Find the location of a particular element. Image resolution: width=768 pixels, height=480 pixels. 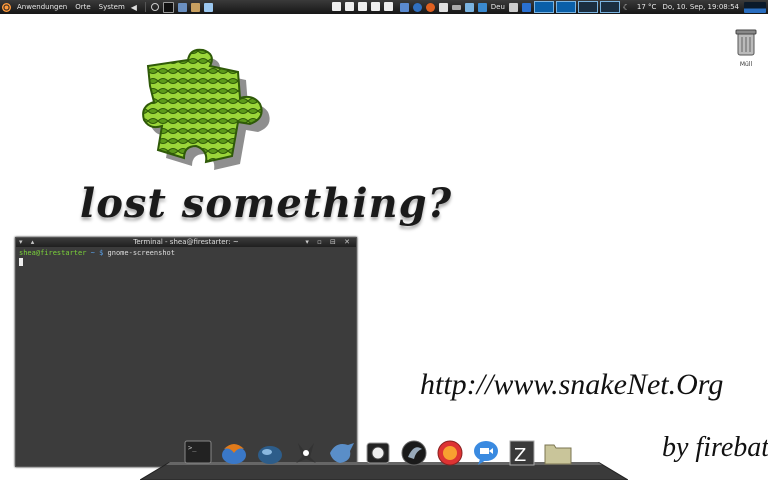

filezilla-icon: Z is located at coordinates (522, 453).